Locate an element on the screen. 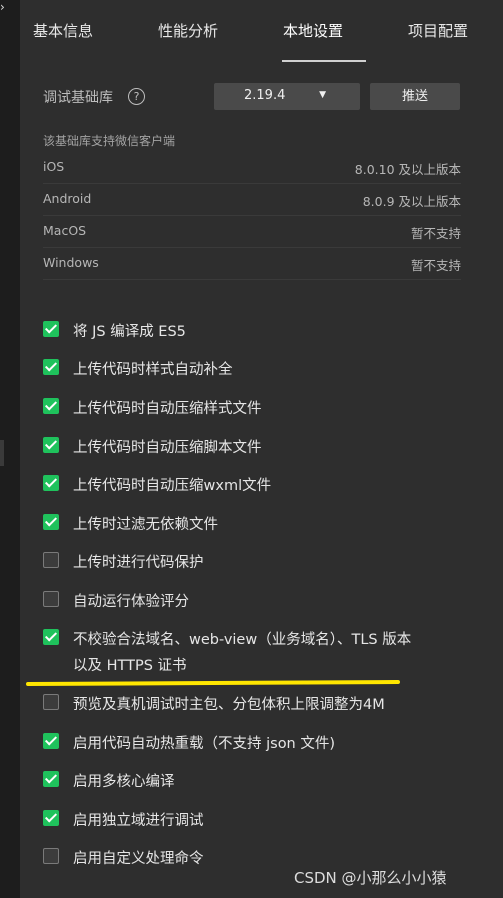 This screenshot has height=898, width=503. left-strip: › is located at coordinates (10, 449).